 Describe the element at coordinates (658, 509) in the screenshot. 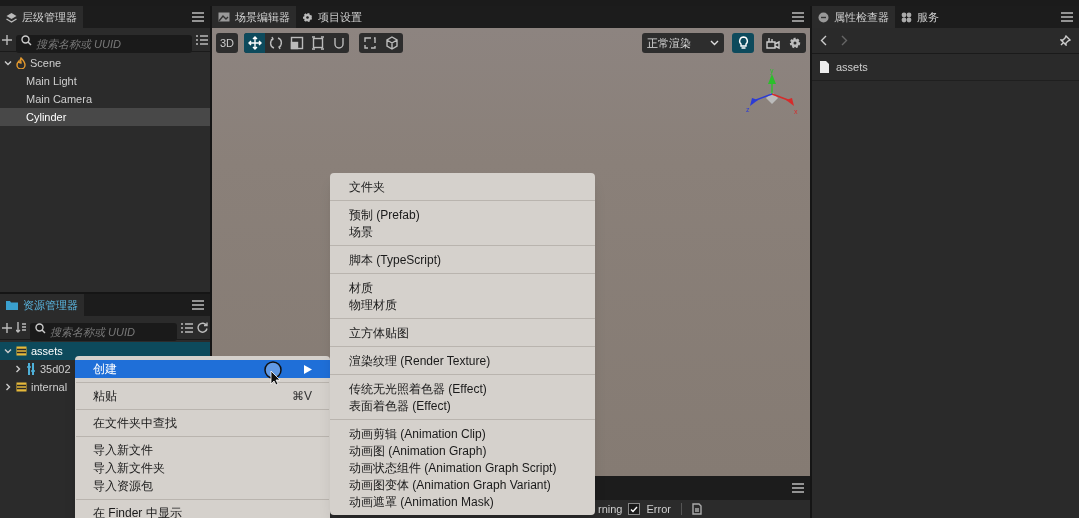

I see `filter-label: Error` at that location.